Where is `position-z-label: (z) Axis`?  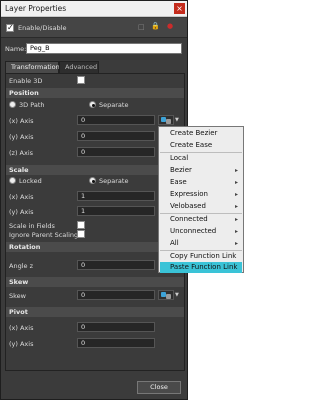
position-z-label: (z) Axis is located at coordinates (21, 153).